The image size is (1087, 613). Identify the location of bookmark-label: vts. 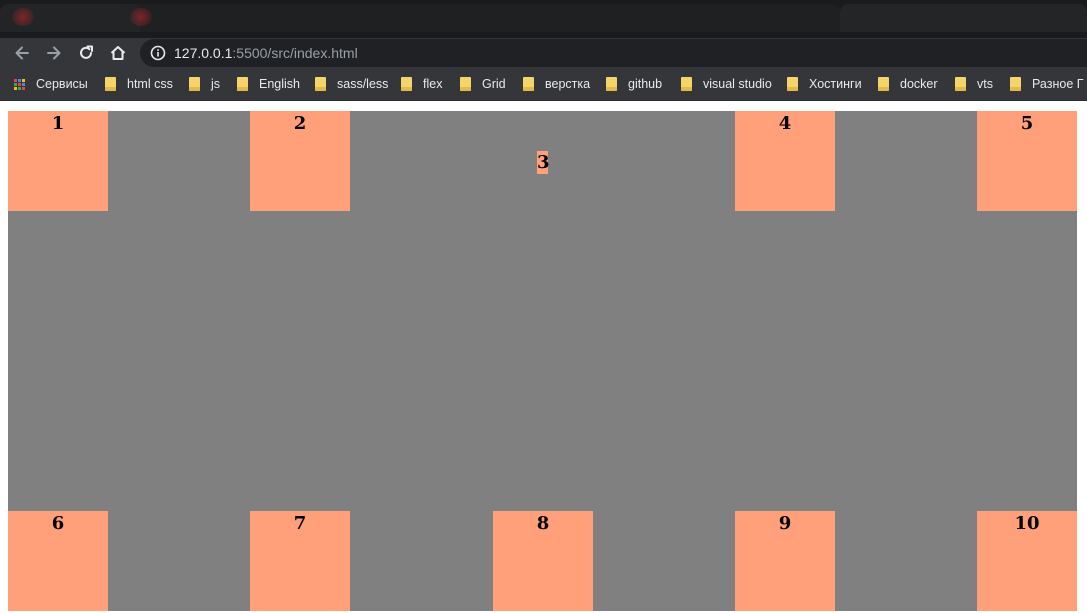
(985, 84).